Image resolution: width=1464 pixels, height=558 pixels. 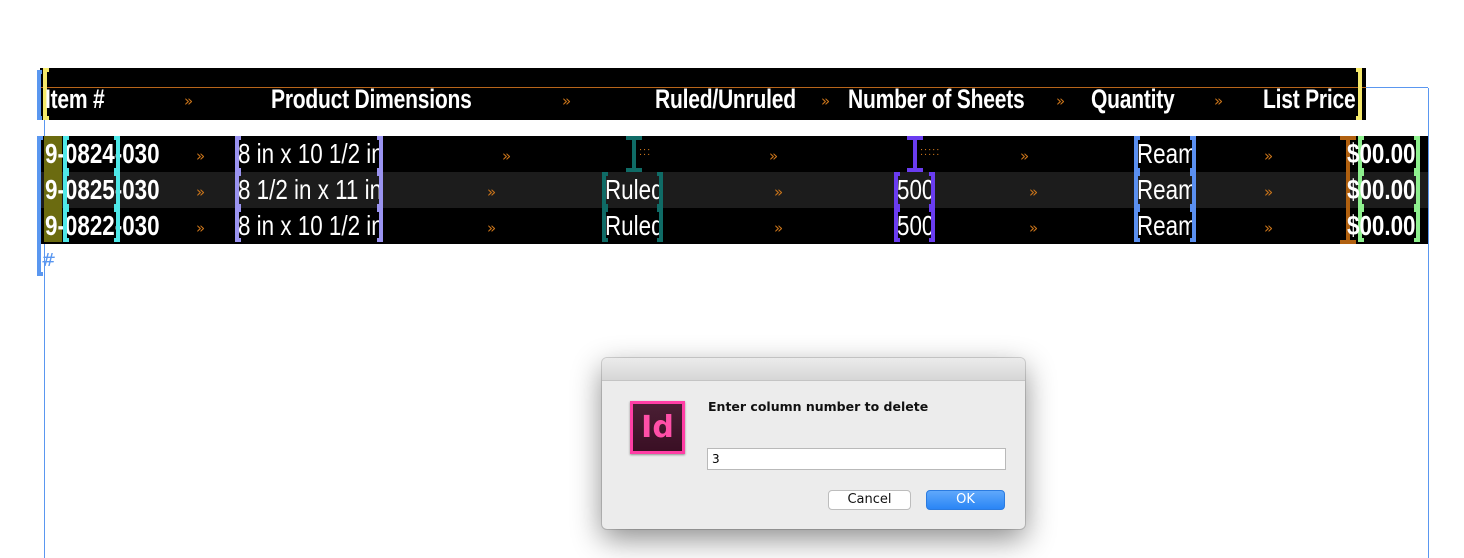 I want to click on indesign-app-icon: Id, so click(x=657, y=427).